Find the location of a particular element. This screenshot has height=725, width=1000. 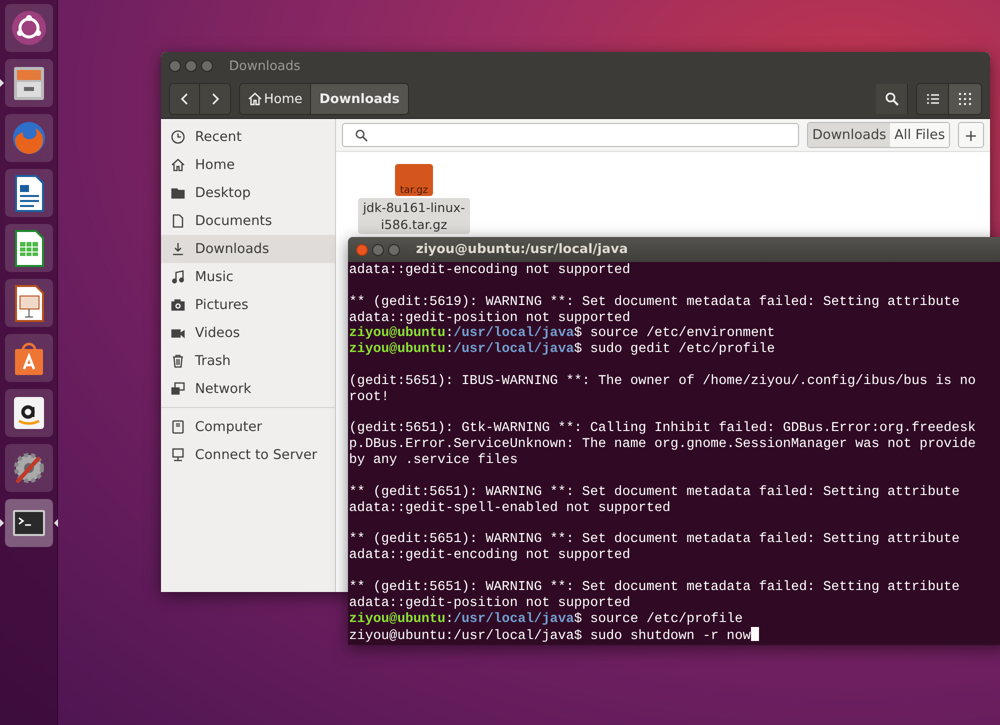

text-document-icon is located at coordinates (28, 193).